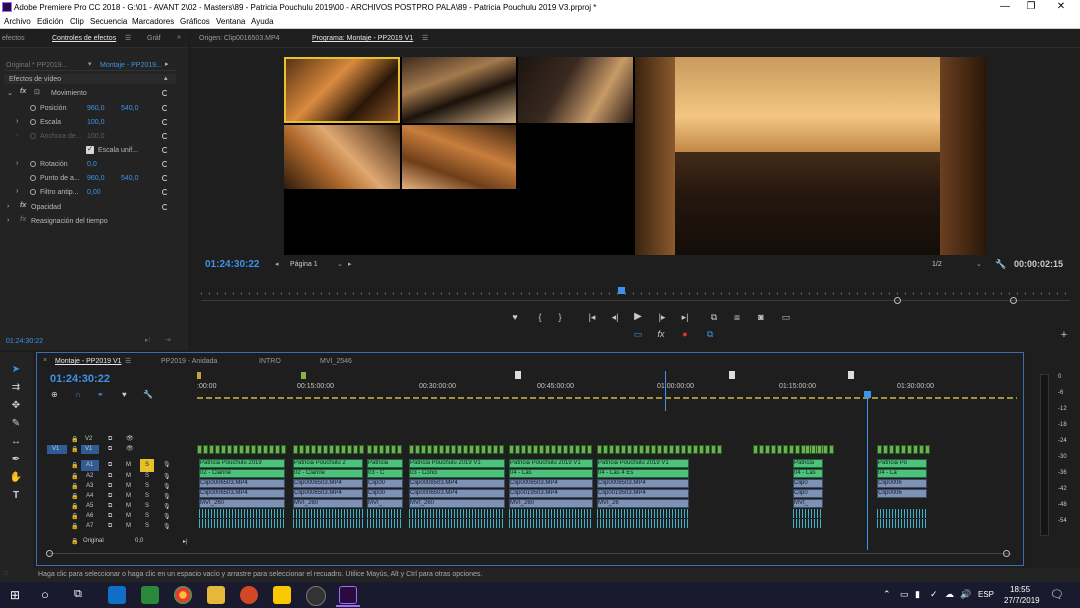 The width and height of the screenshot is (1080, 608). What do you see at coordinates (195, 21) in the screenshot?
I see `menu-graficos: Gráficos` at bounding box center [195, 21].